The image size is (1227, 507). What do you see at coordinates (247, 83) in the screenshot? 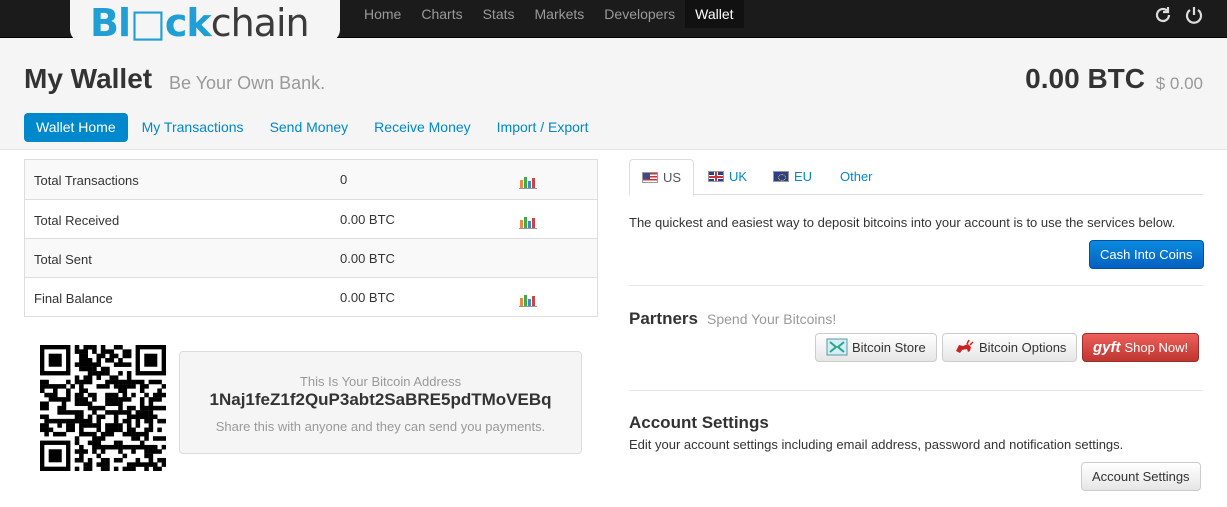
I see `page-subtitle: Be Your Own Bank.` at bounding box center [247, 83].